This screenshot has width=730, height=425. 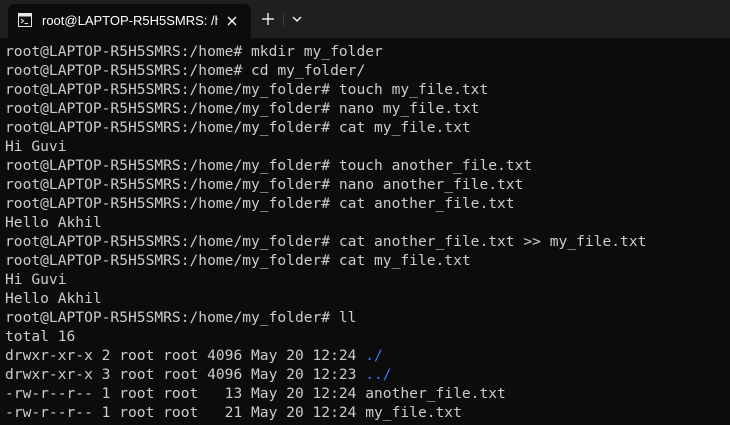 What do you see at coordinates (185, 355) in the screenshot?
I see `terminal-line-text: drwxr-xr-x 2 root root 4096 May 20 12:24` at bounding box center [185, 355].